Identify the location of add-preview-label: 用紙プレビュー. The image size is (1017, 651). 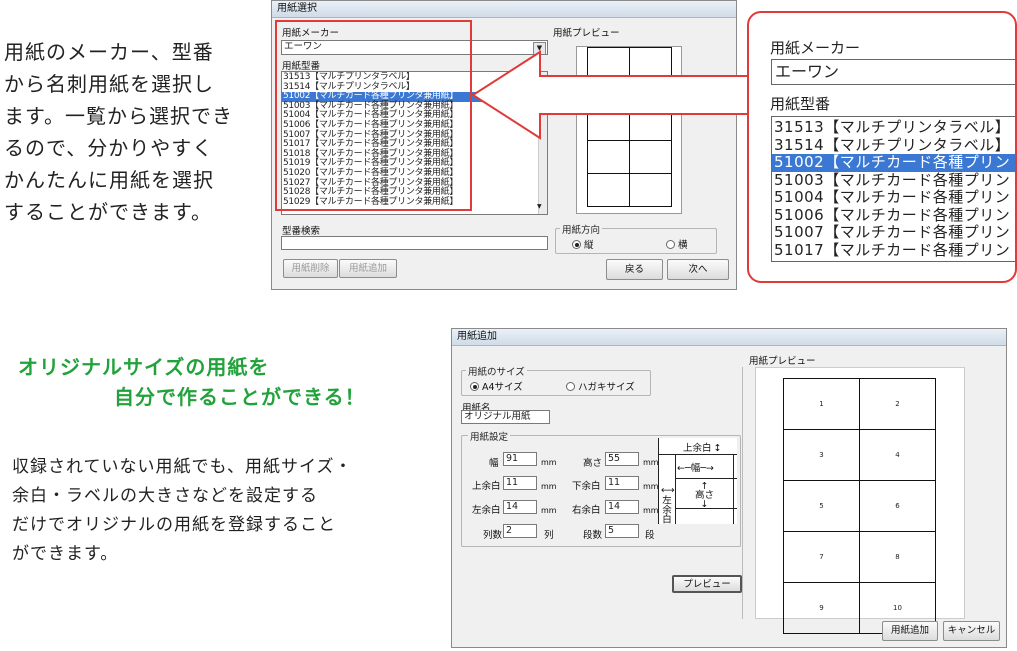
(782, 361).